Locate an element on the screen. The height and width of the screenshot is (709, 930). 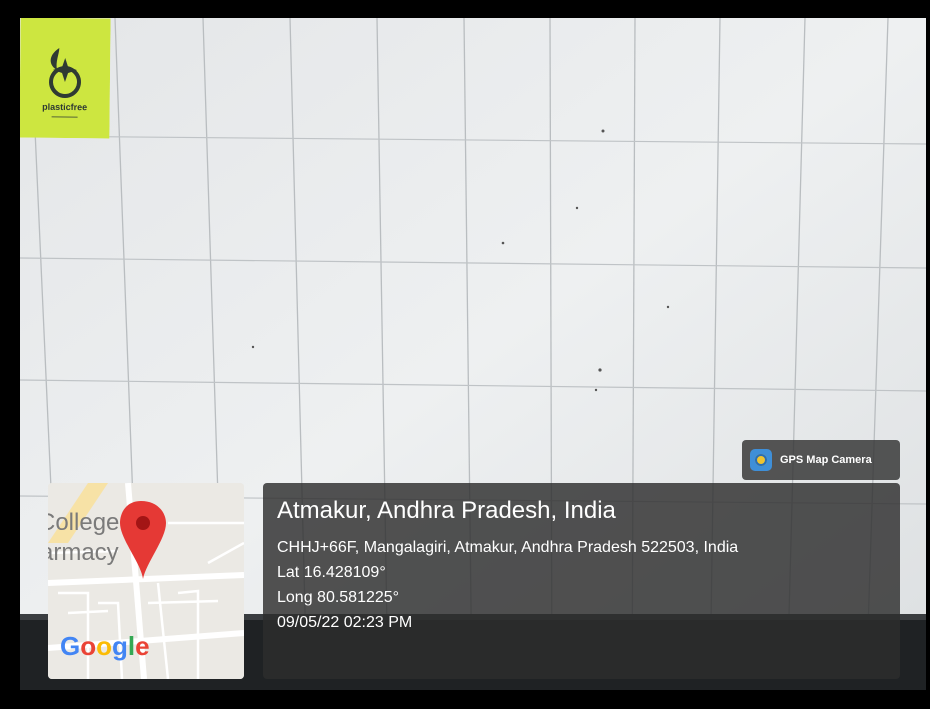
gps-map-camera-badge: GPS Map Camera is located at coordinates (821, 460).